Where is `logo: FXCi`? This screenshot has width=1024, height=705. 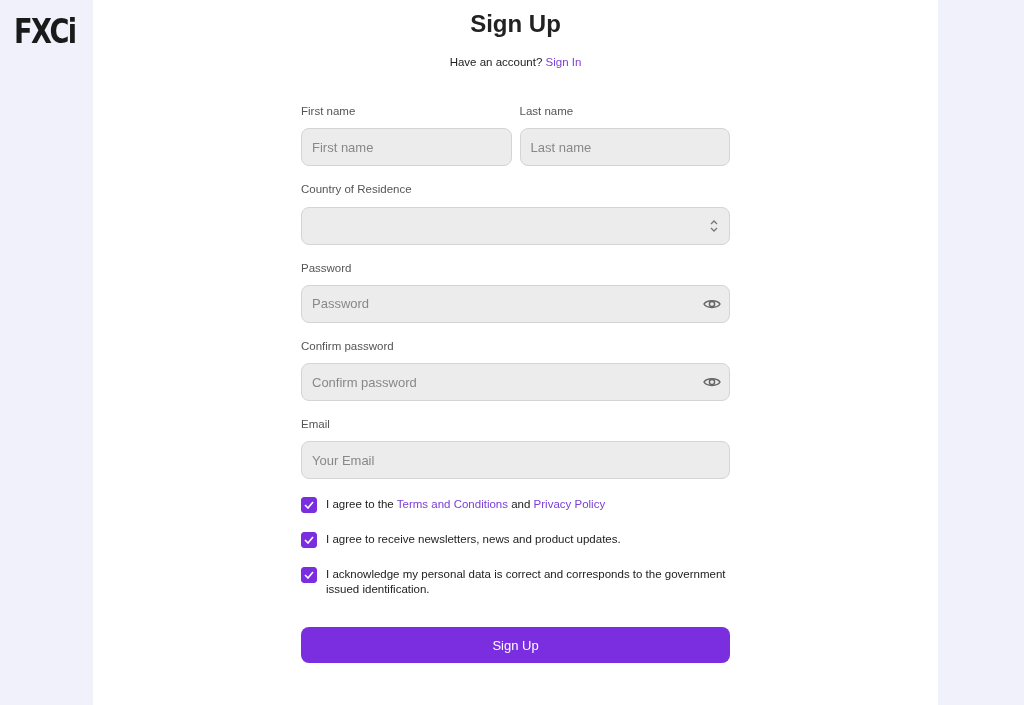
logo: FXCi is located at coordinates (45, 31).